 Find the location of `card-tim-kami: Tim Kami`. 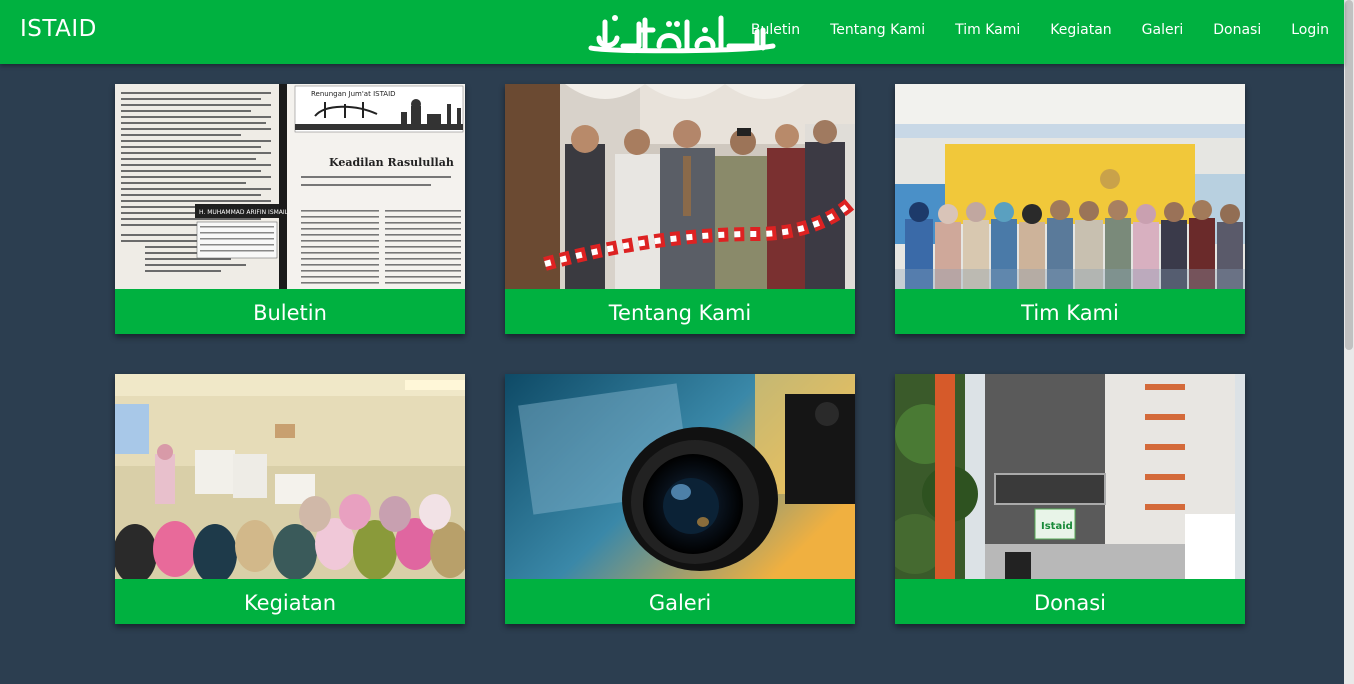

card-tim-kami: Tim Kami is located at coordinates (1070, 209).